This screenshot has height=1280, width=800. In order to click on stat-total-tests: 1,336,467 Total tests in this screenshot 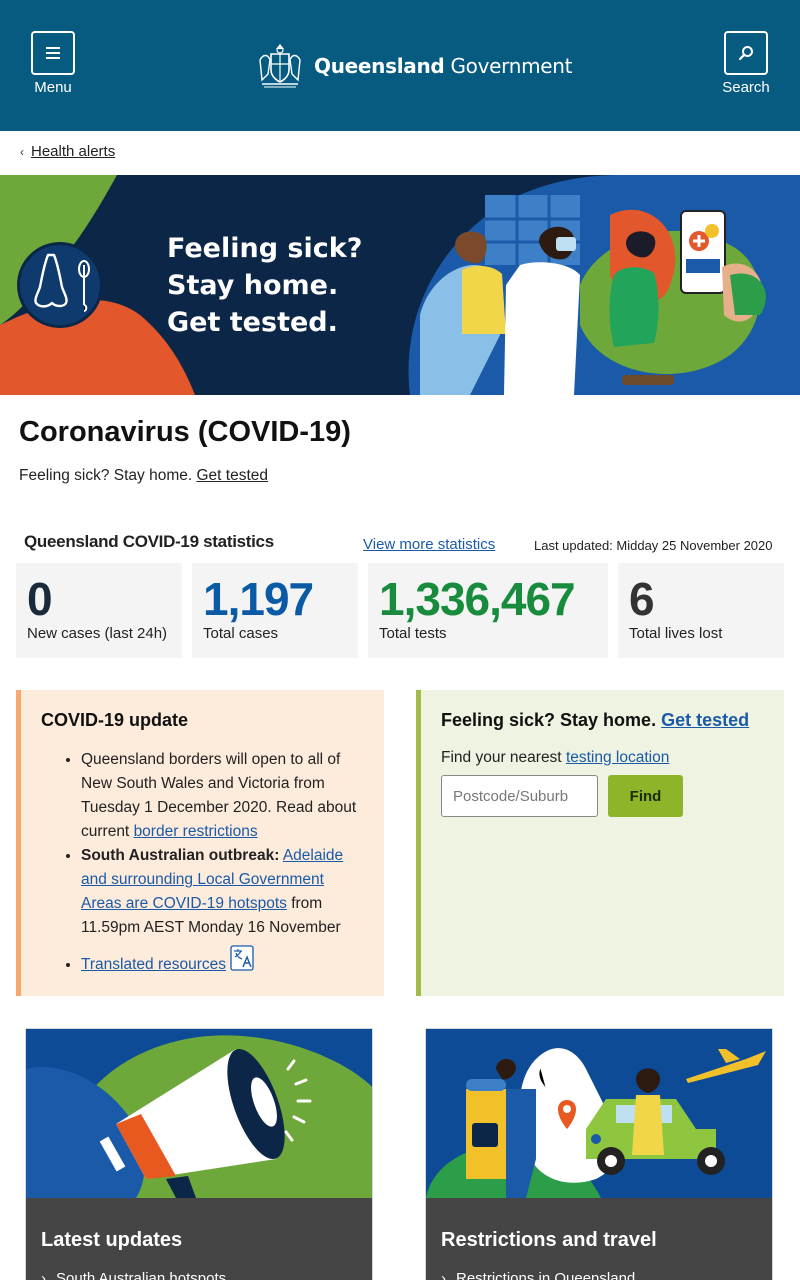, I will do `click(488, 610)`.